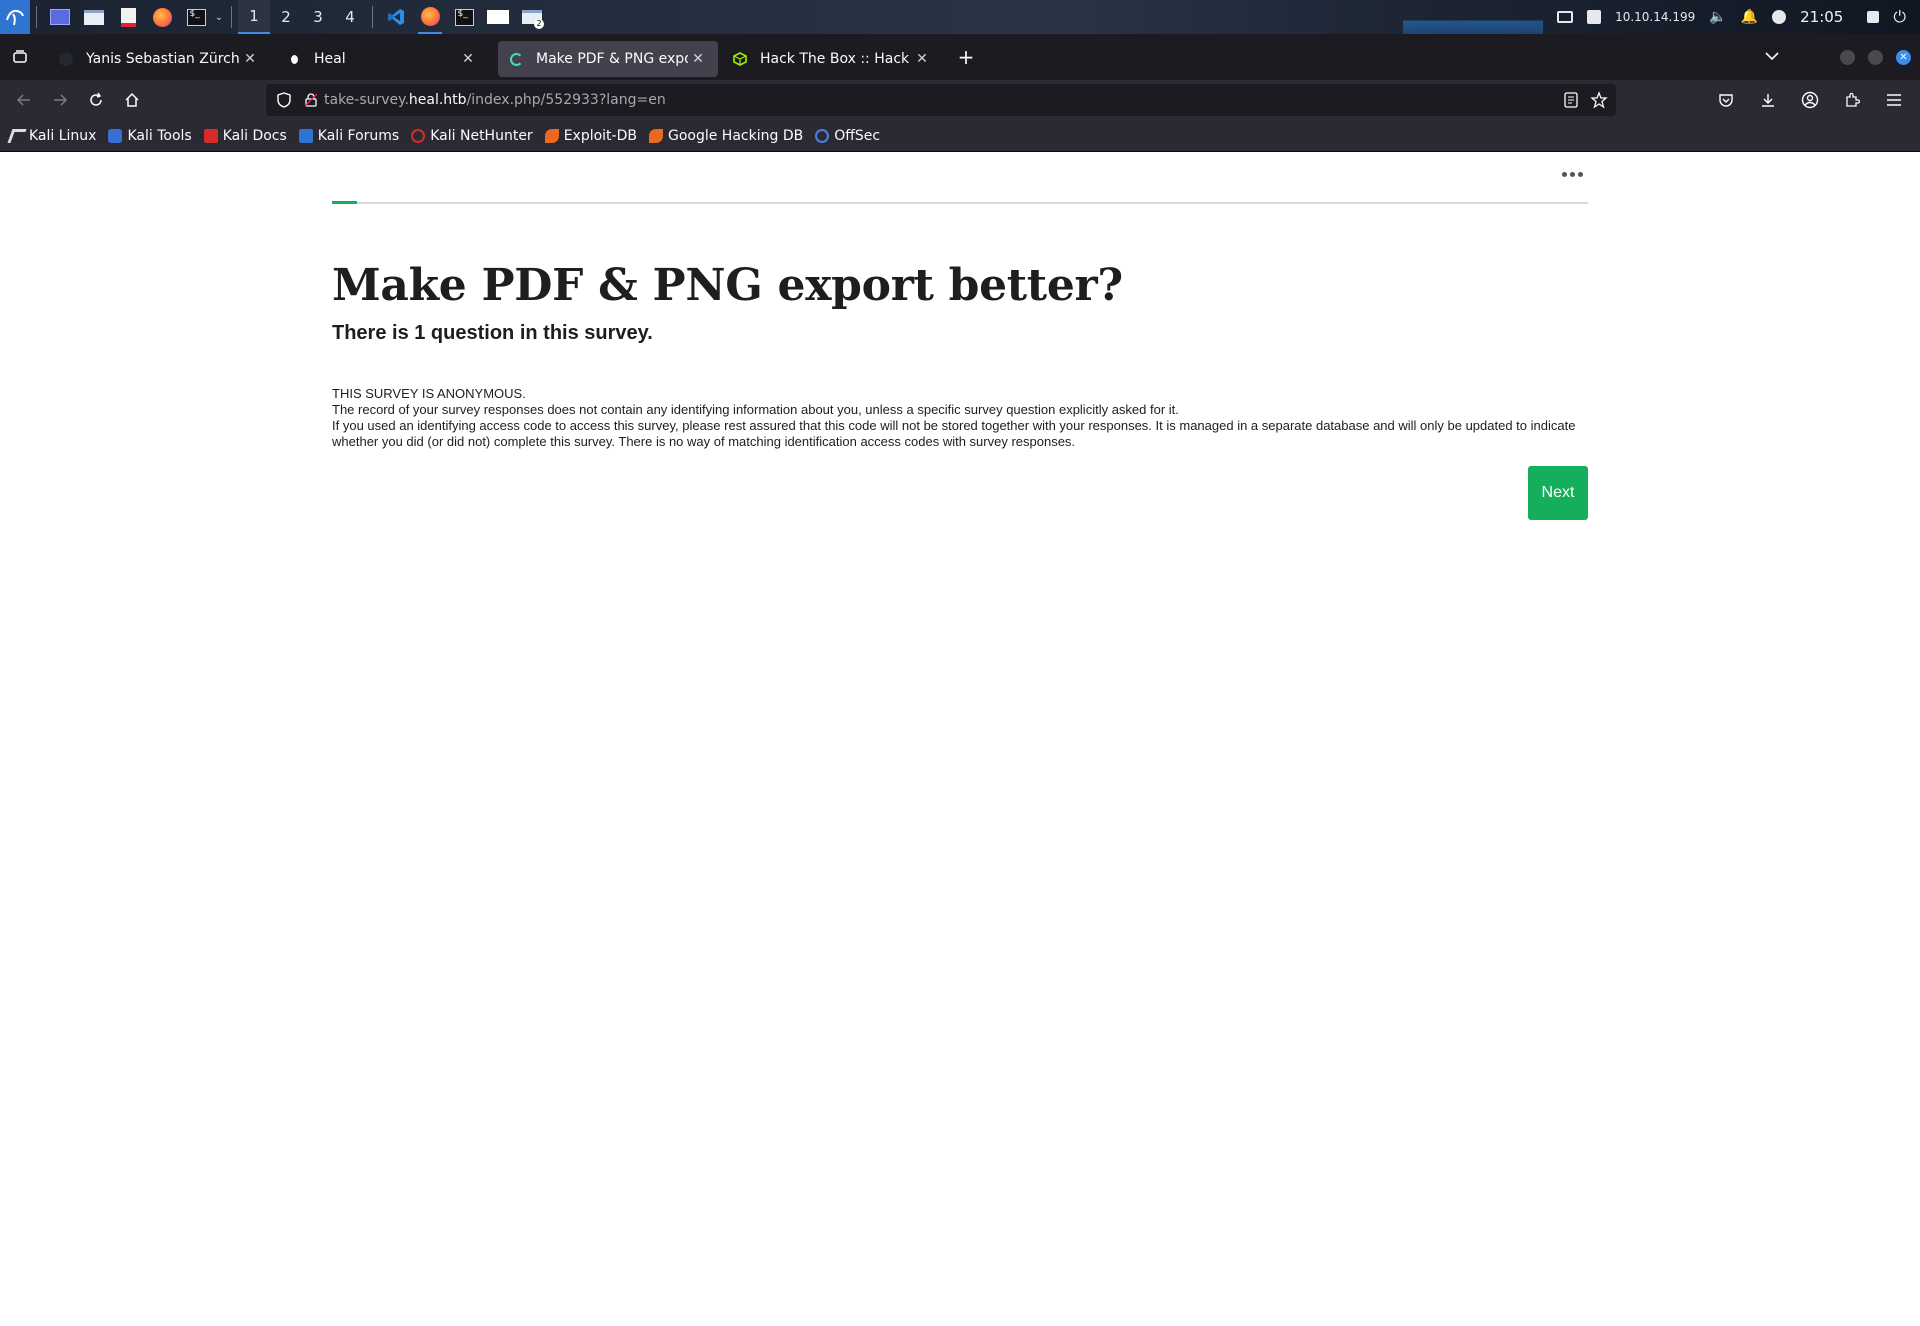 The width and height of the screenshot is (1920, 1326). What do you see at coordinates (1822, 17) in the screenshot?
I see `clock: 21:05` at bounding box center [1822, 17].